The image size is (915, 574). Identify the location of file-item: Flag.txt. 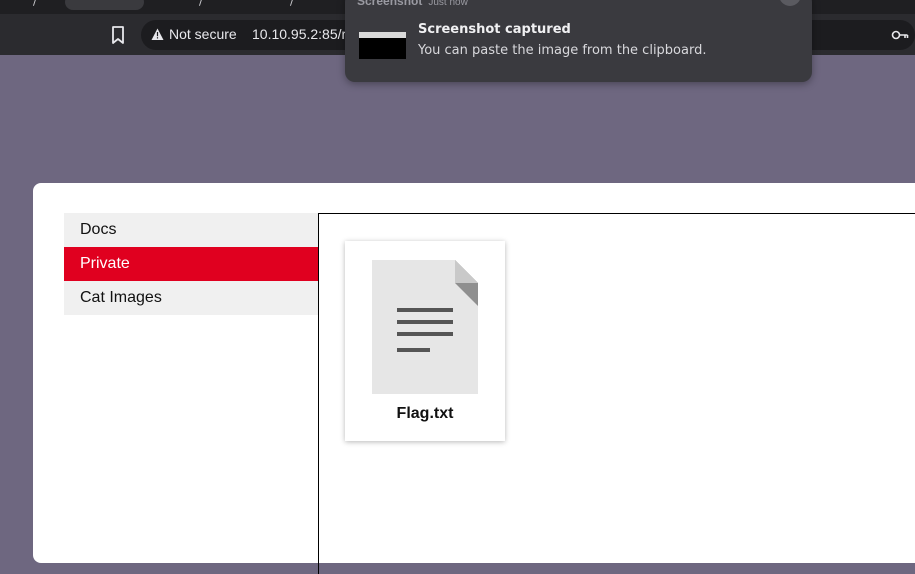
(425, 341).